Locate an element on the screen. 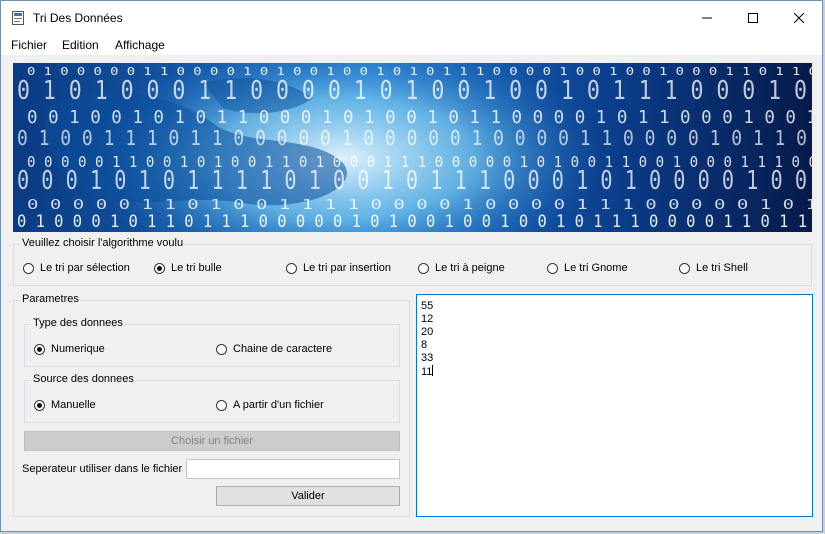 The image size is (825, 534). radio-algorithm-label: Le tri bulle is located at coordinates (196, 268).